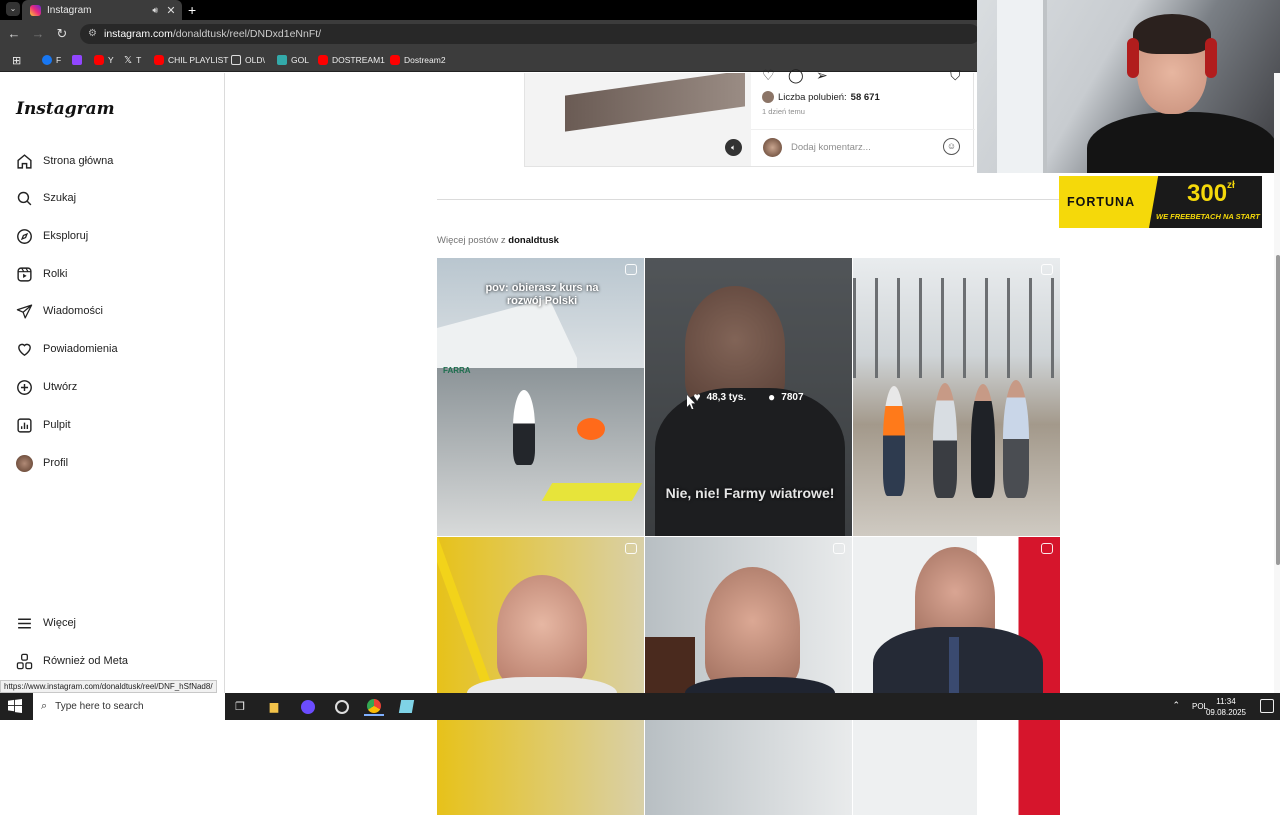  Describe the element at coordinates (733, 147) in the screenshot. I see `volume-icon: 🔈︎` at that location.